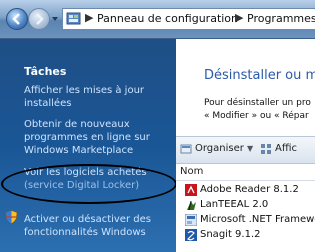 The image size is (320, 252). What do you see at coordinates (55, 19) in the screenshot?
I see `history-dropdown-icon` at bounding box center [55, 19].